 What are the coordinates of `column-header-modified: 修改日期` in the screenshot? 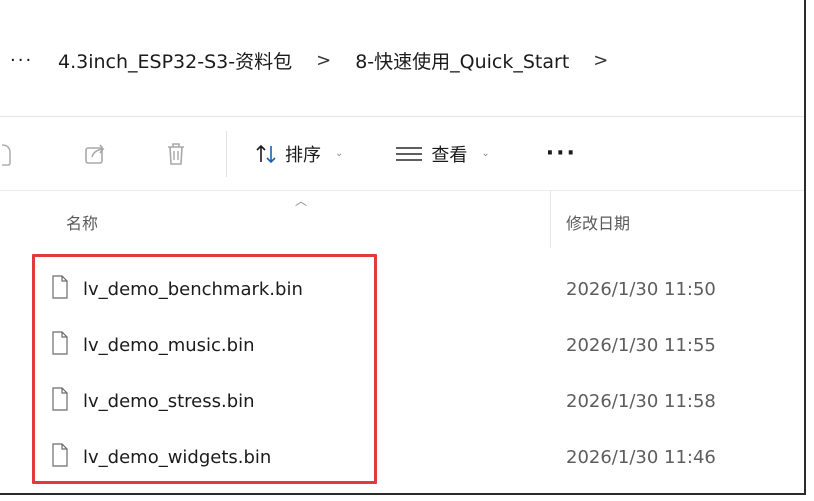 It's located at (598, 222).